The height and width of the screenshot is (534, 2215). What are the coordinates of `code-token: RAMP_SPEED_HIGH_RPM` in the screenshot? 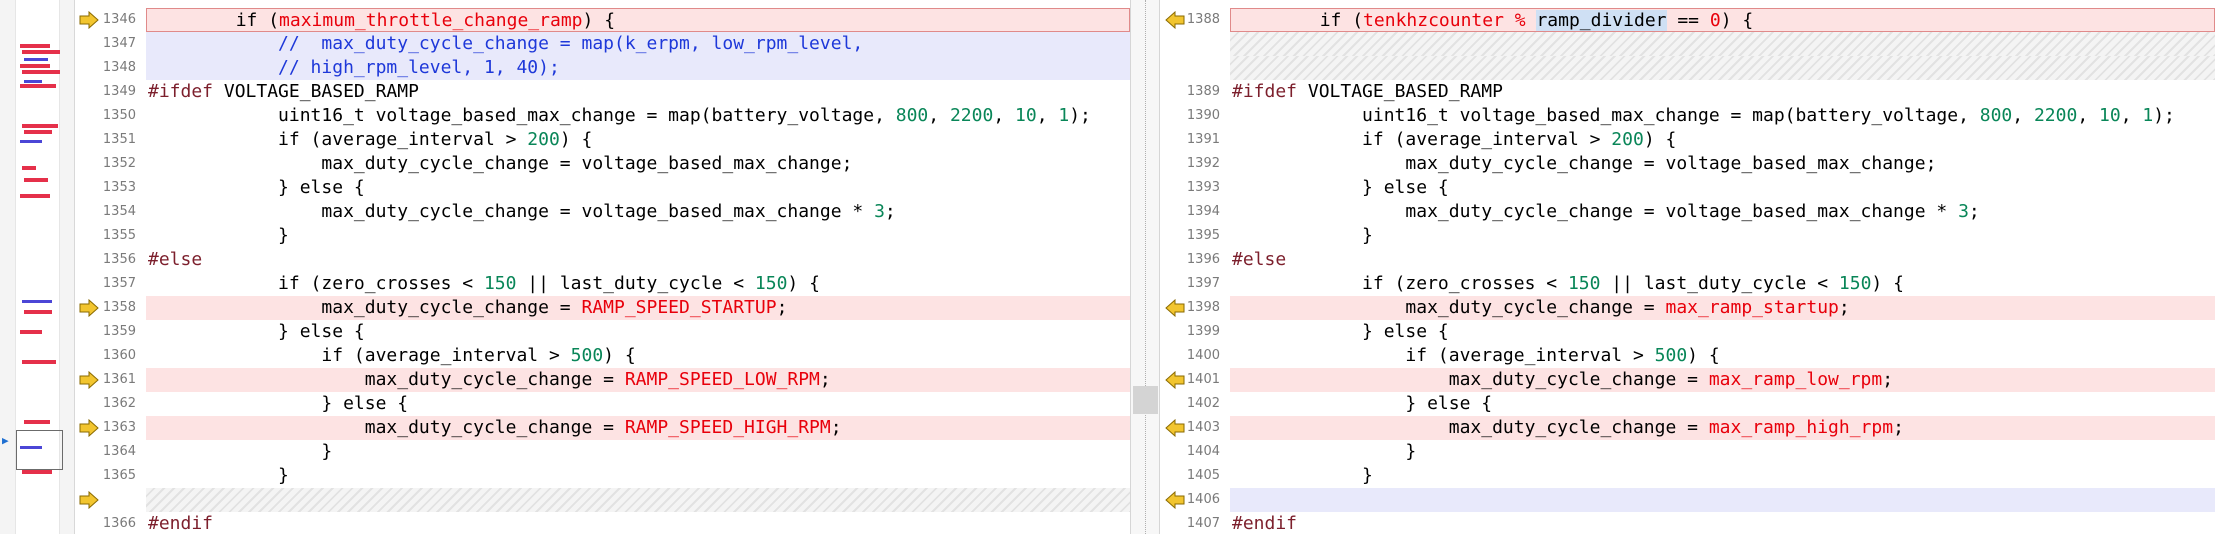 It's located at (727, 427).